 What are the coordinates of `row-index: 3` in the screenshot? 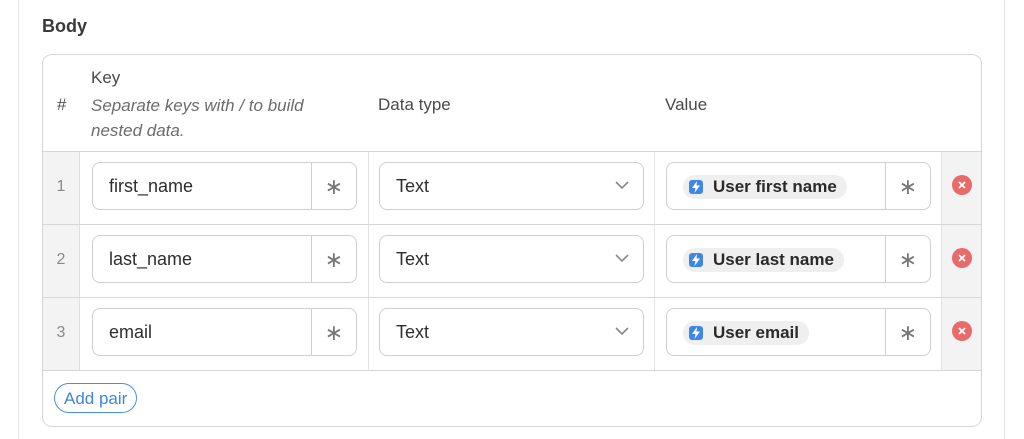 It's located at (61, 332).